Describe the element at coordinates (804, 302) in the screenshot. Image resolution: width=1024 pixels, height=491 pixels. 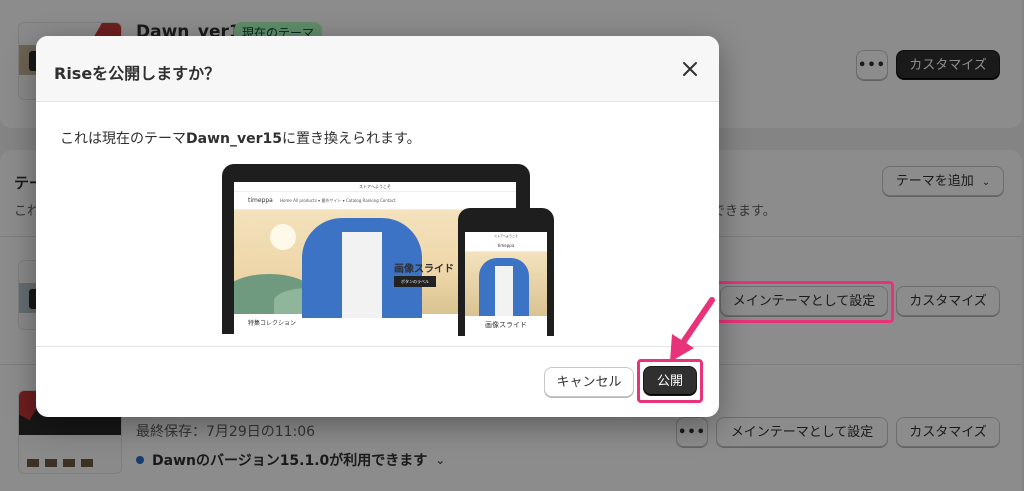
I see `highlight-box-set-main` at that location.